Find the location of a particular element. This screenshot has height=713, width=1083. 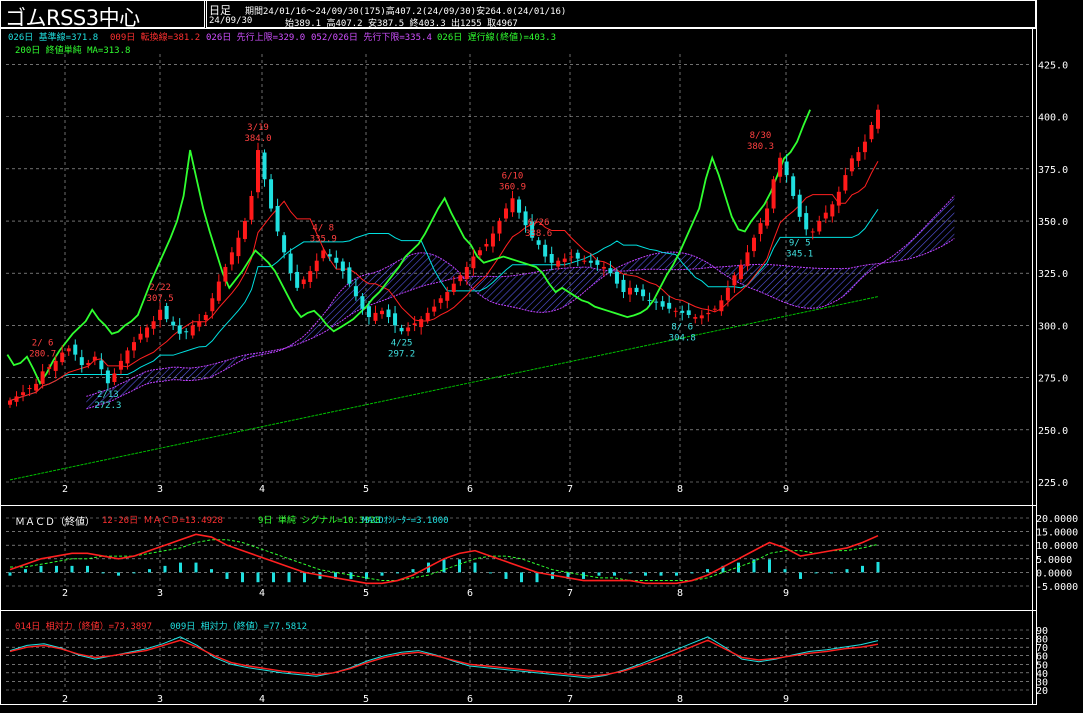

annotation-date: 9/ 5 is located at coordinates (800, 243).